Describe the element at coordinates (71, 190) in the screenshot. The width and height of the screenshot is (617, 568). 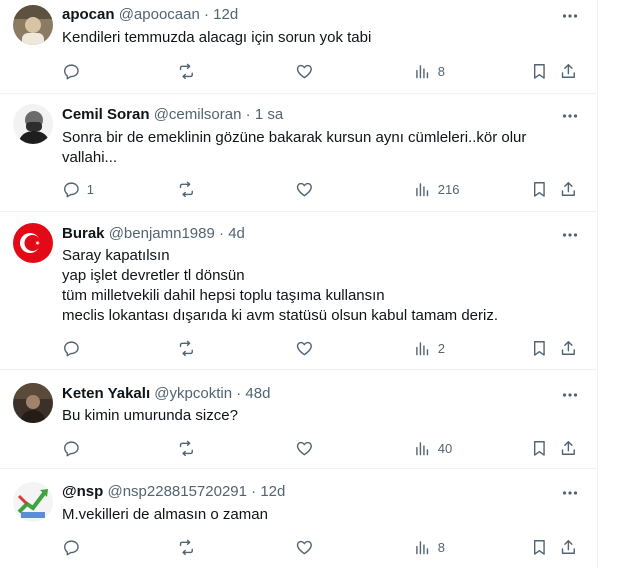
I see `reply-icon` at that location.